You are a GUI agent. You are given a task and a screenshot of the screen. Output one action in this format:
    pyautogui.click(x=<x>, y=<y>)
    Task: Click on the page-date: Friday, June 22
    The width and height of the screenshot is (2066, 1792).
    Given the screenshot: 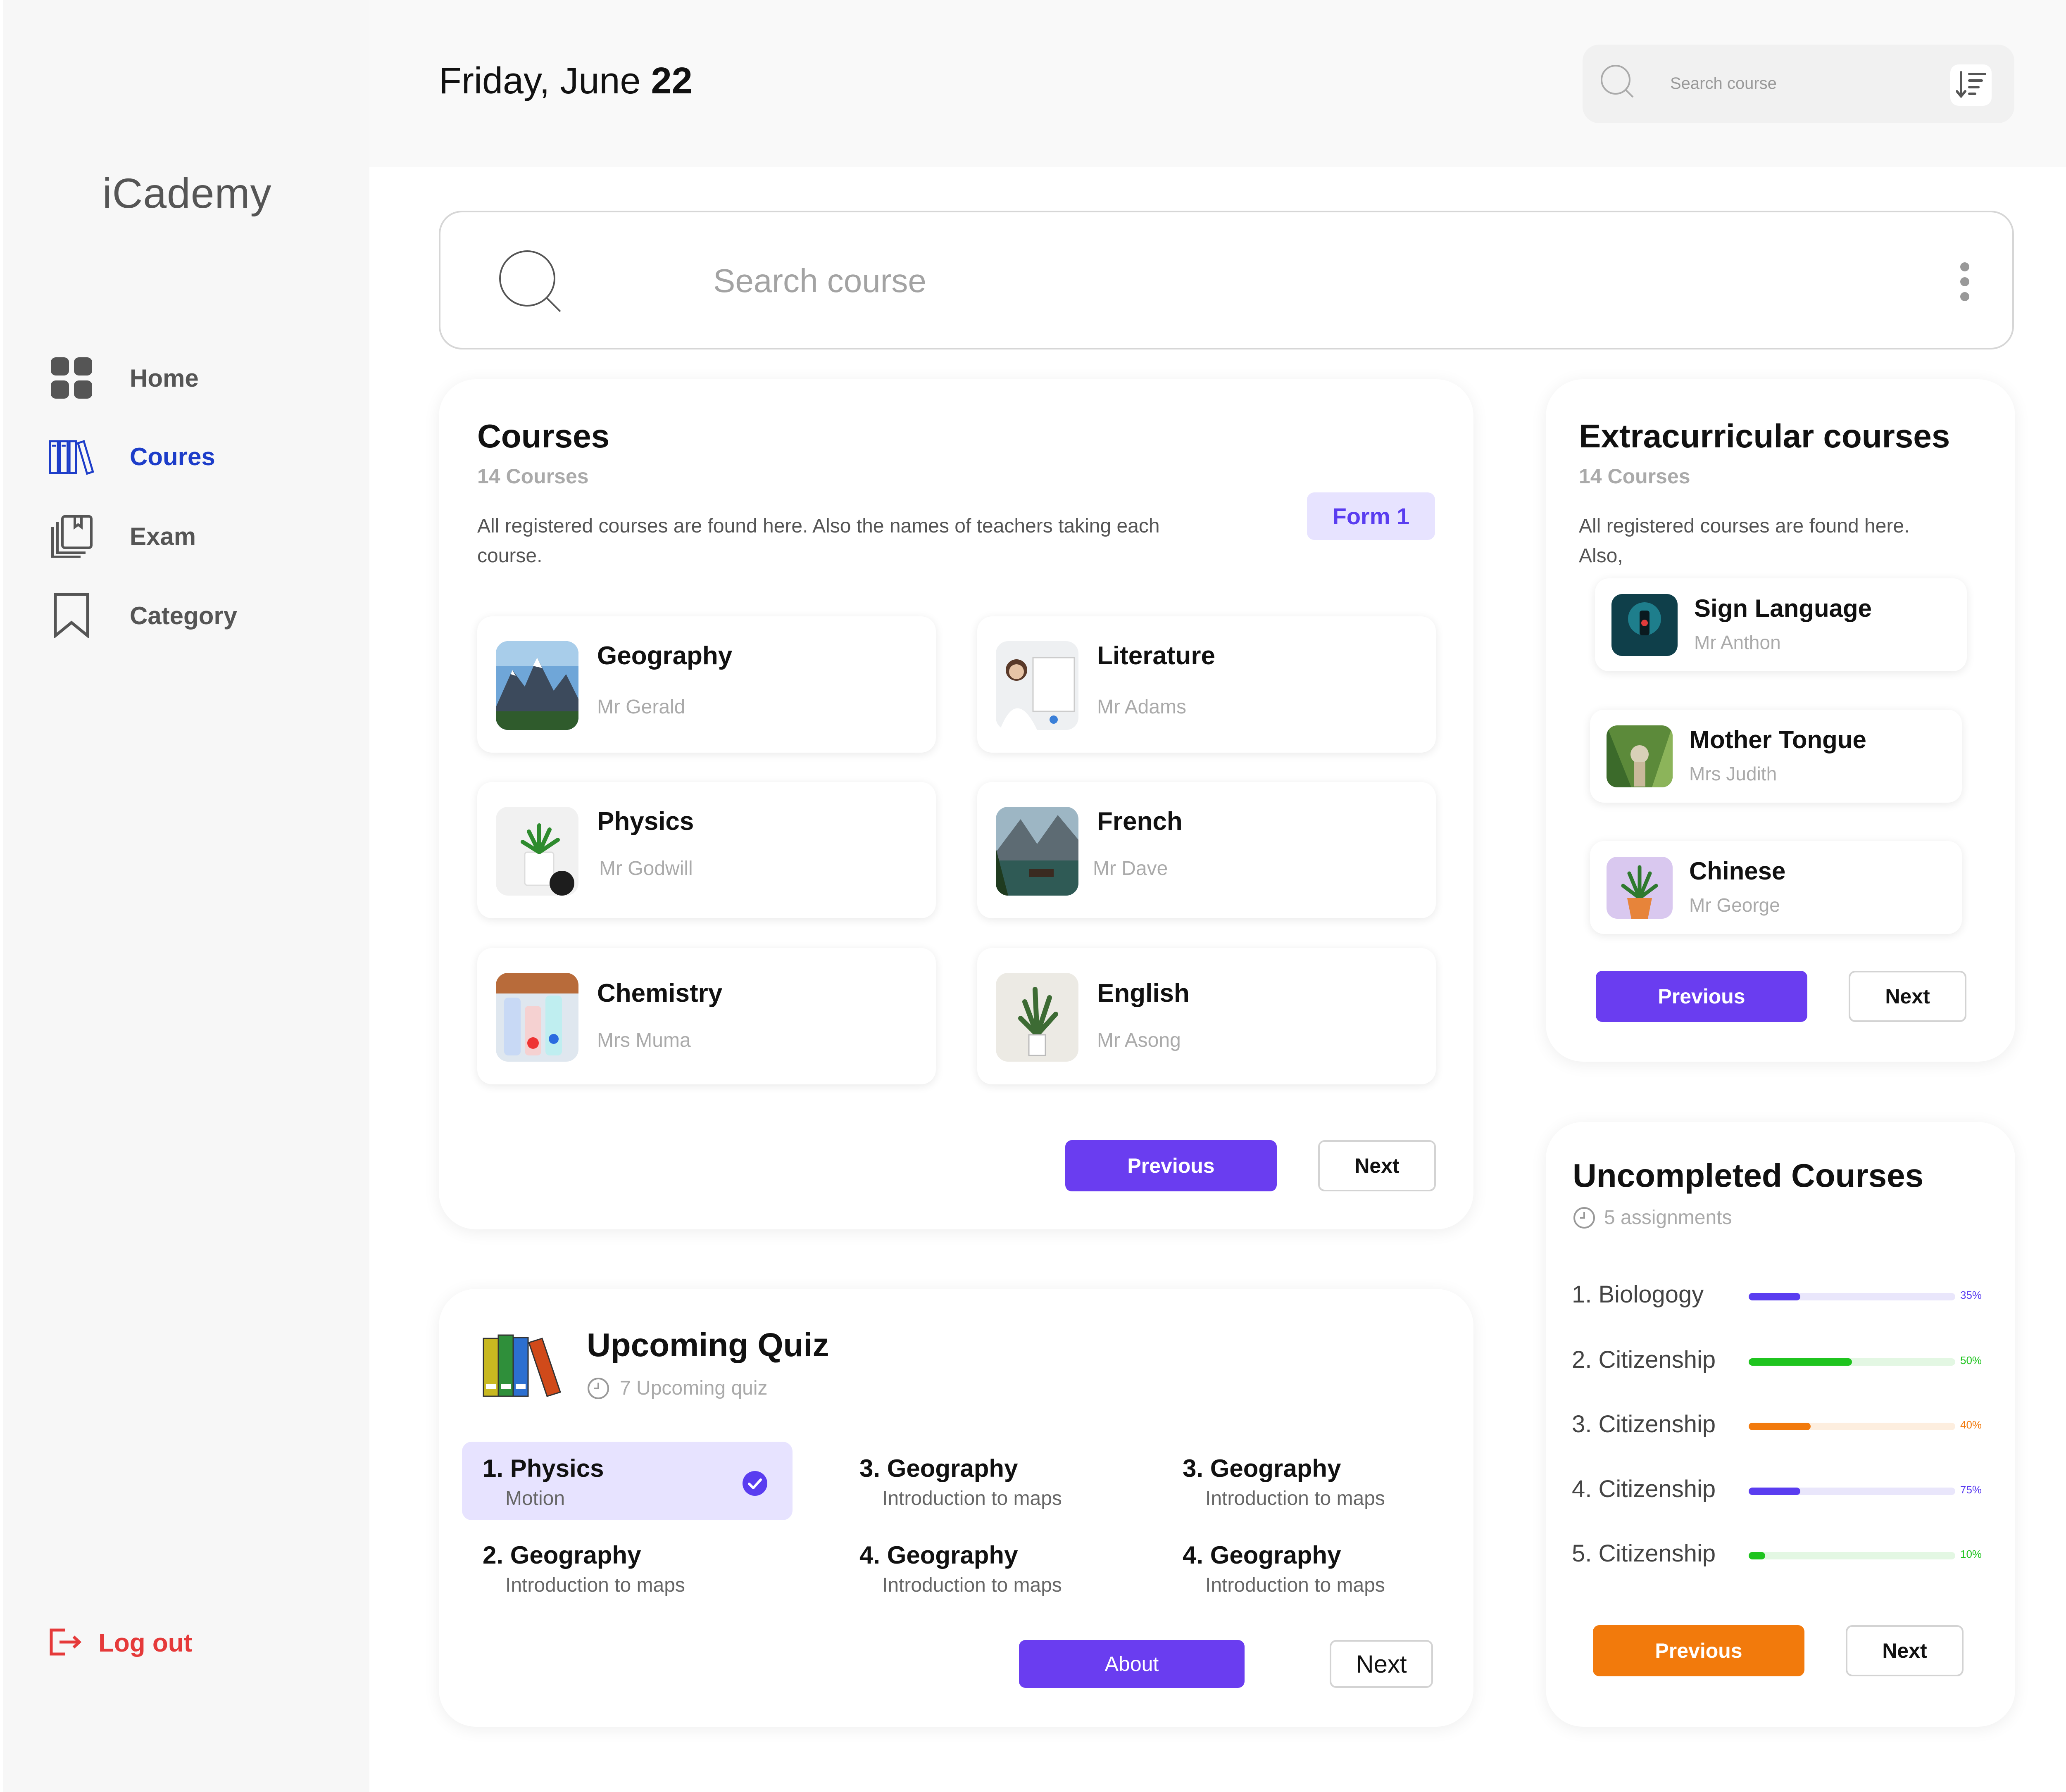 What is the action you would take?
    pyautogui.click(x=566, y=81)
    